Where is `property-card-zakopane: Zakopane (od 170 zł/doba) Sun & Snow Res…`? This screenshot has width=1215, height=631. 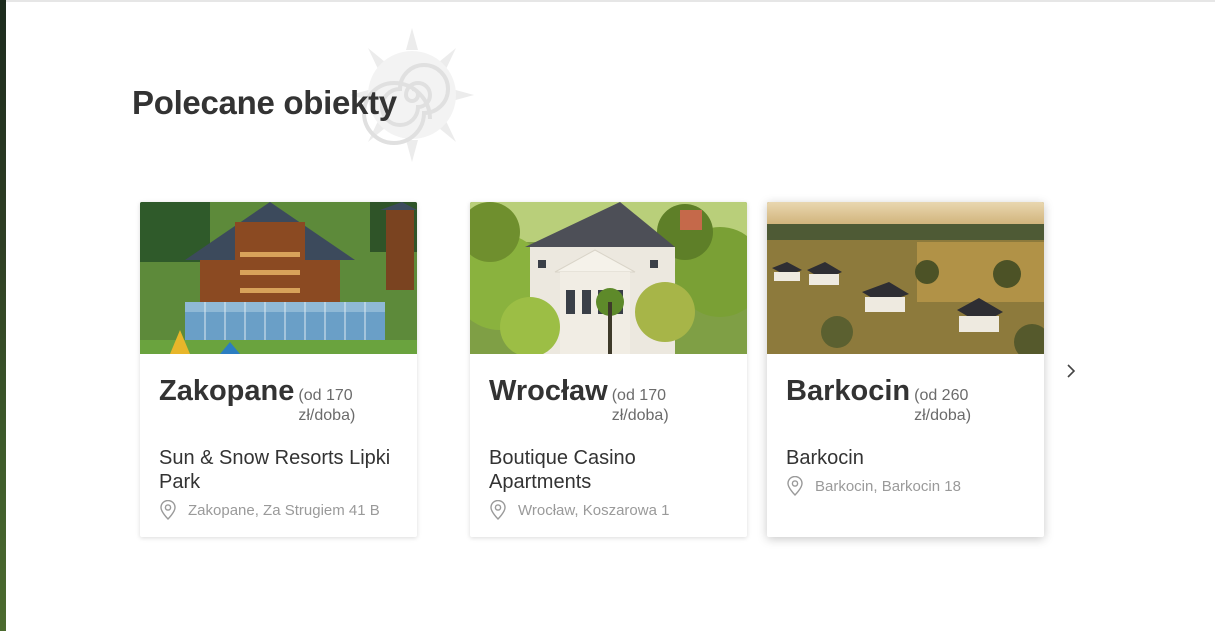
property-card-zakopane: Zakopane (od 170 zł/doba) Sun & Snow Res… is located at coordinates (278, 369).